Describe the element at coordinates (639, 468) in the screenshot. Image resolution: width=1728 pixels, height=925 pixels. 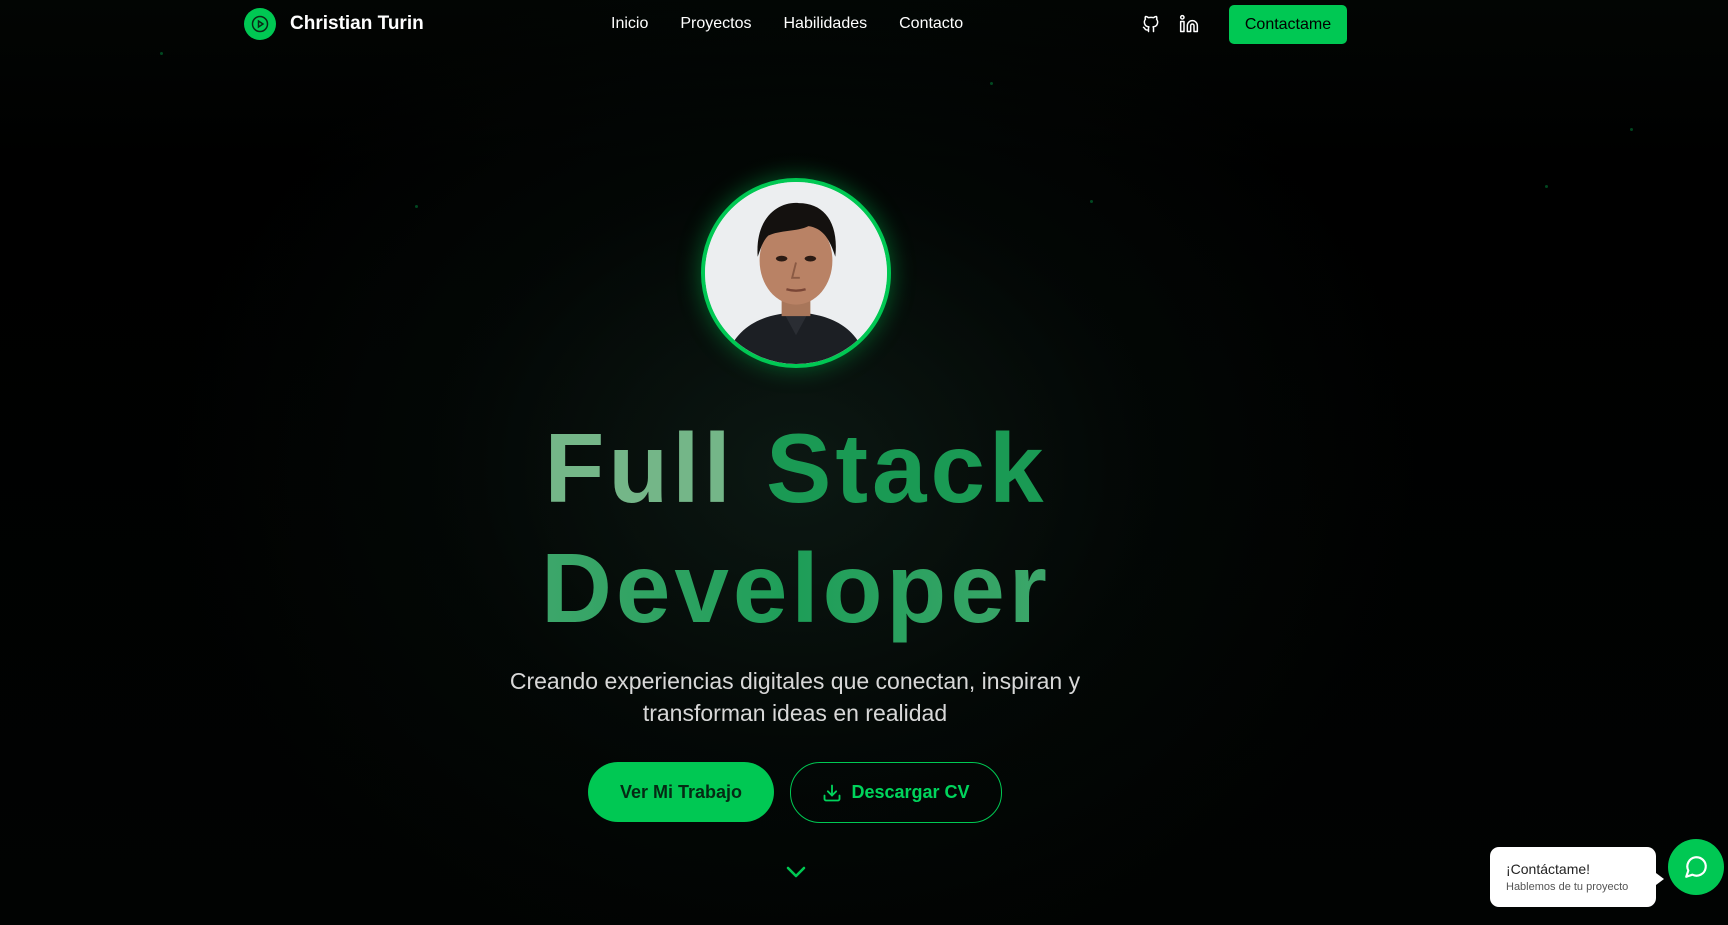
I see `headline-word-full: Full` at that location.